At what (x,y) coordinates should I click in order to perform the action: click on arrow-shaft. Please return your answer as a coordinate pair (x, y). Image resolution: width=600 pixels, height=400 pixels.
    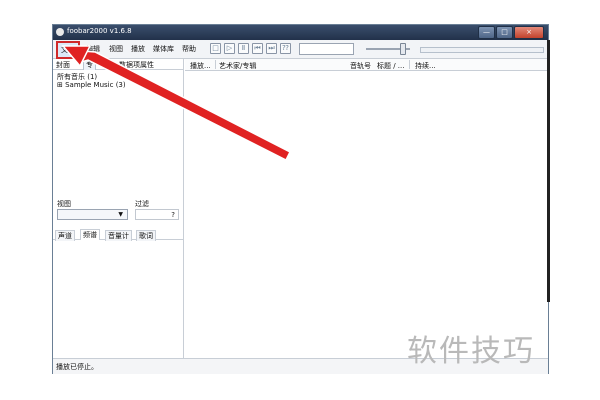
    Looking at the image, I should click on (180, 105).